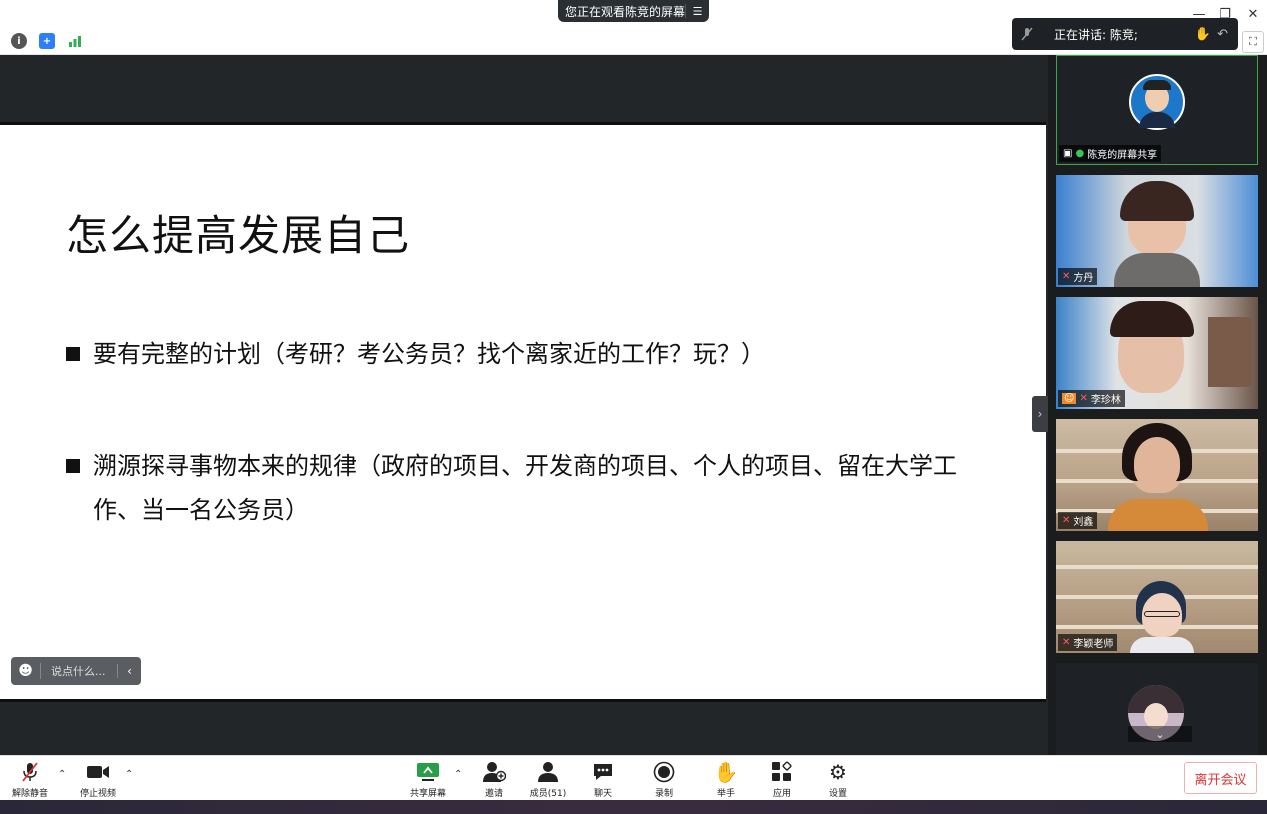  Describe the element at coordinates (1211, 34) in the screenshot. I see `speaking-controls: ✋ ↶` at that location.